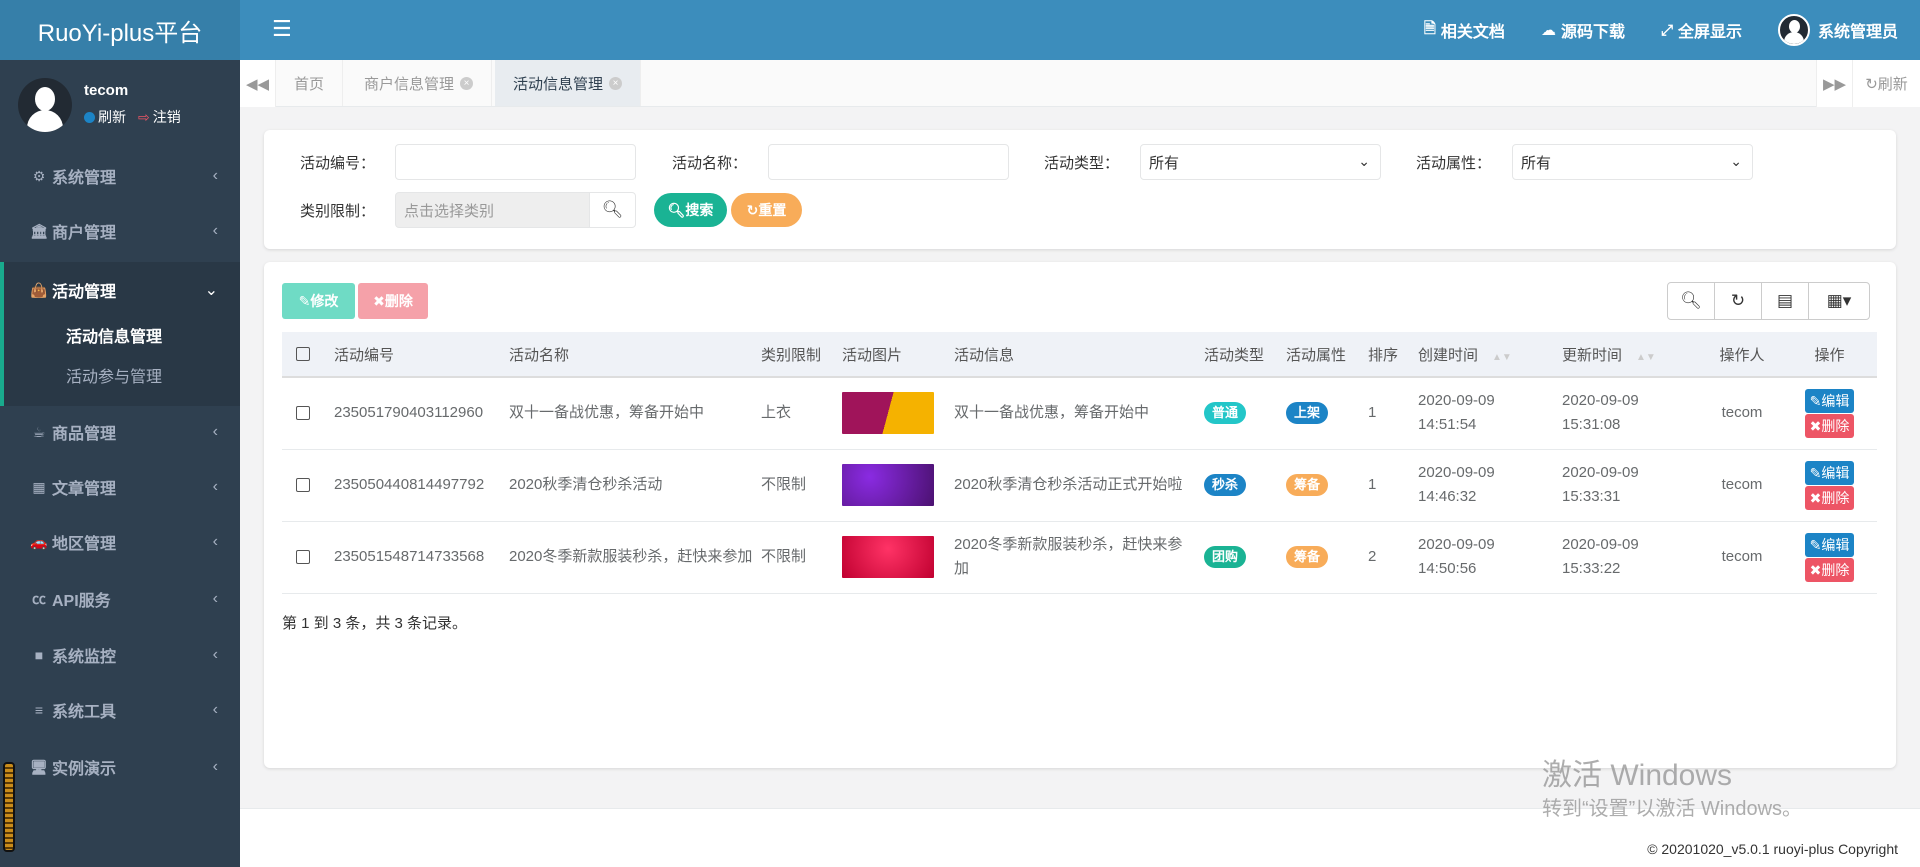 The image size is (1920, 867). Describe the element at coordinates (1583, 30) in the screenshot. I see `download-link: ☁ 源码下载` at that location.